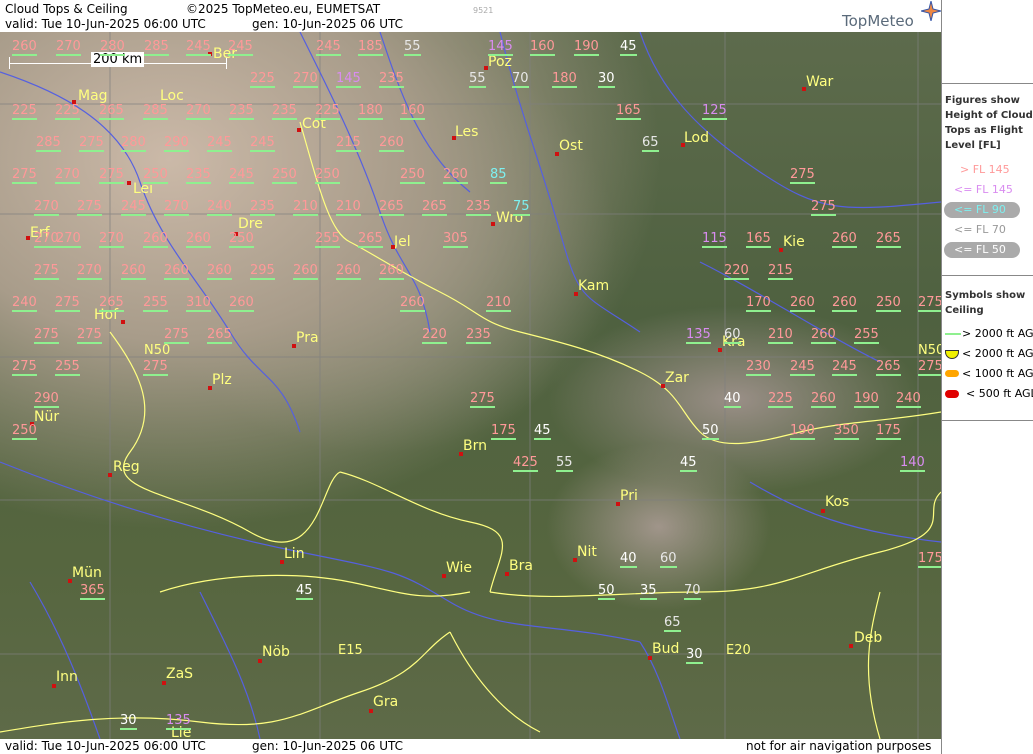  I want to click on city-label: Zar, so click(677, 378).